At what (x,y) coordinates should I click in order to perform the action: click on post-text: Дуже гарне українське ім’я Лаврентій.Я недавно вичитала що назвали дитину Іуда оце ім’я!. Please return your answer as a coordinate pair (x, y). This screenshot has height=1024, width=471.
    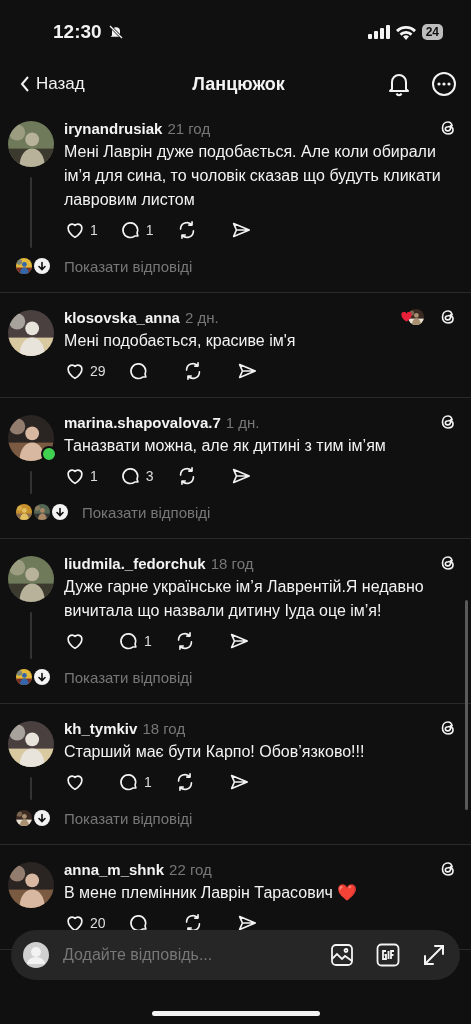
    Looking at the image, I should click on (244, 599).